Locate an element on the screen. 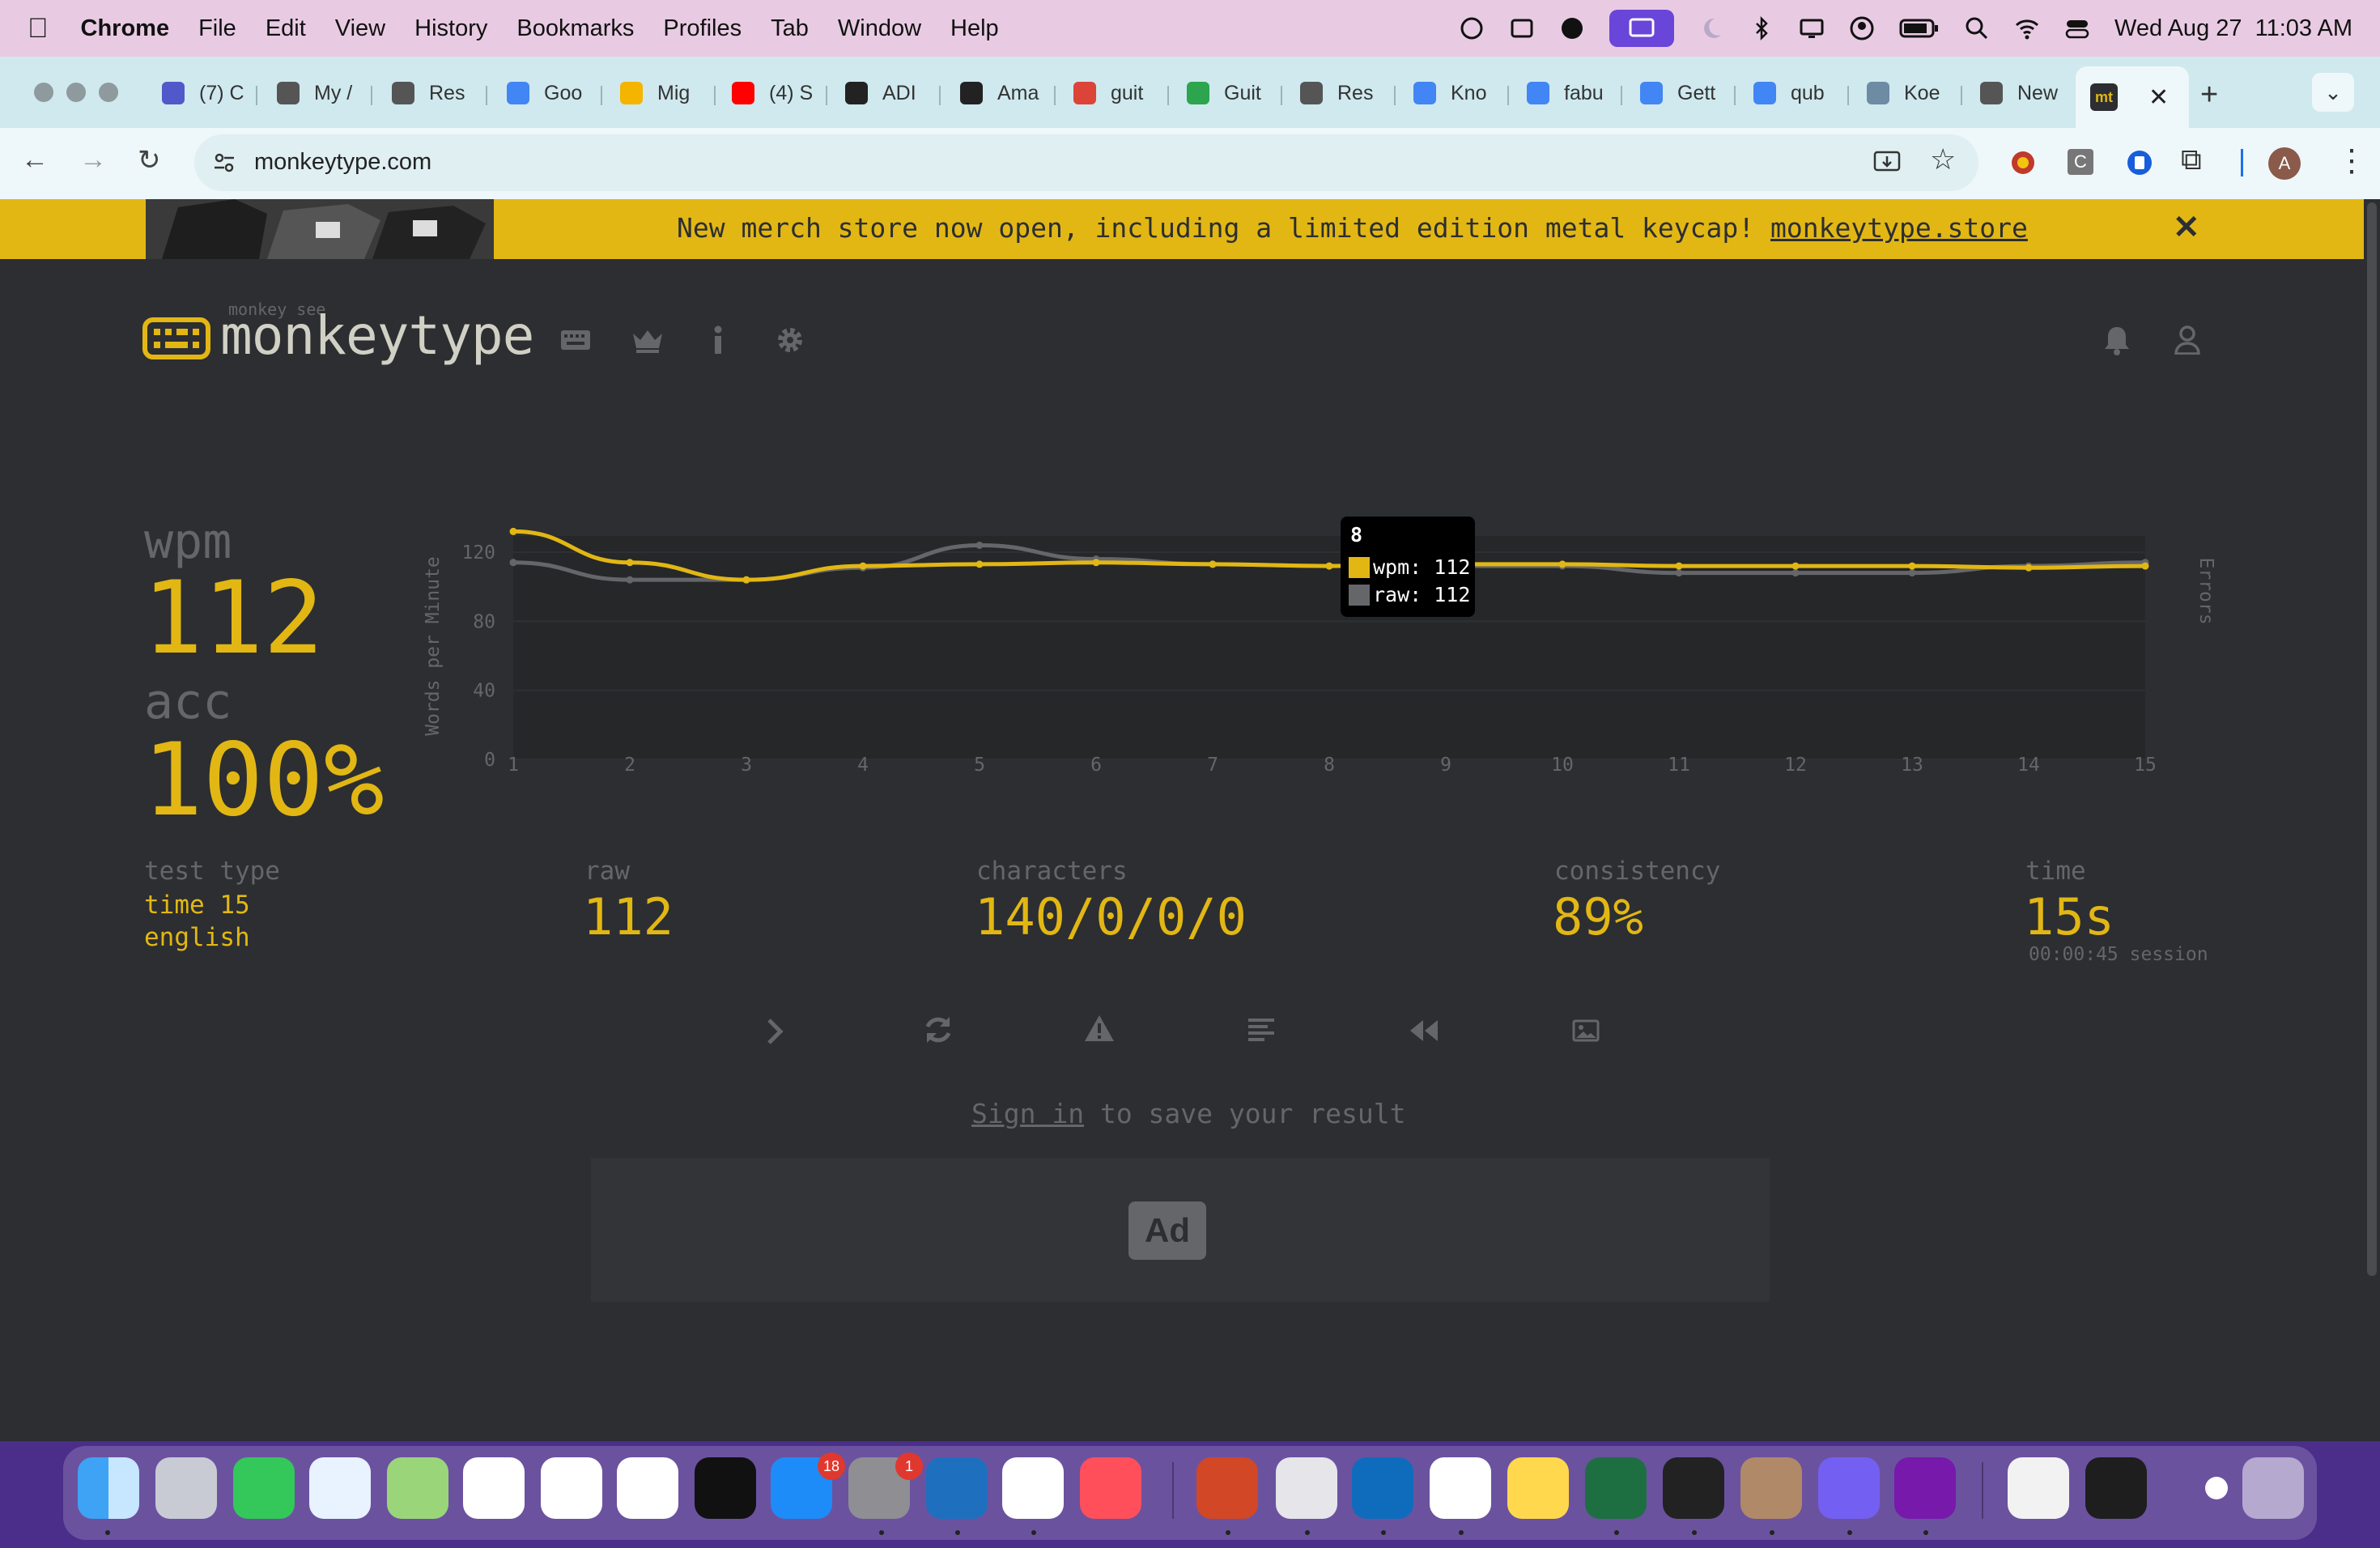 The image size is (2380, 1548). install-app-icon is located at coordinates (1887, 162).